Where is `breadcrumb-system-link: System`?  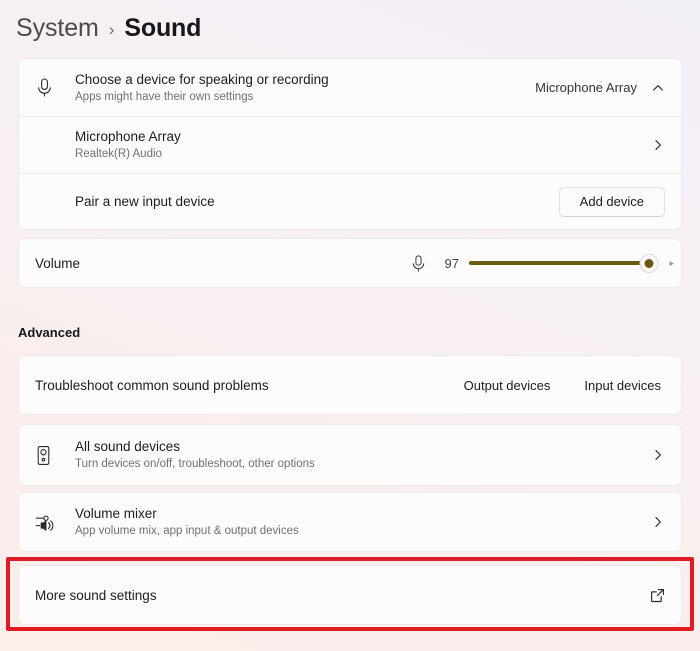
breadcrumb-system-link: System is located at coordinates (57, 28).